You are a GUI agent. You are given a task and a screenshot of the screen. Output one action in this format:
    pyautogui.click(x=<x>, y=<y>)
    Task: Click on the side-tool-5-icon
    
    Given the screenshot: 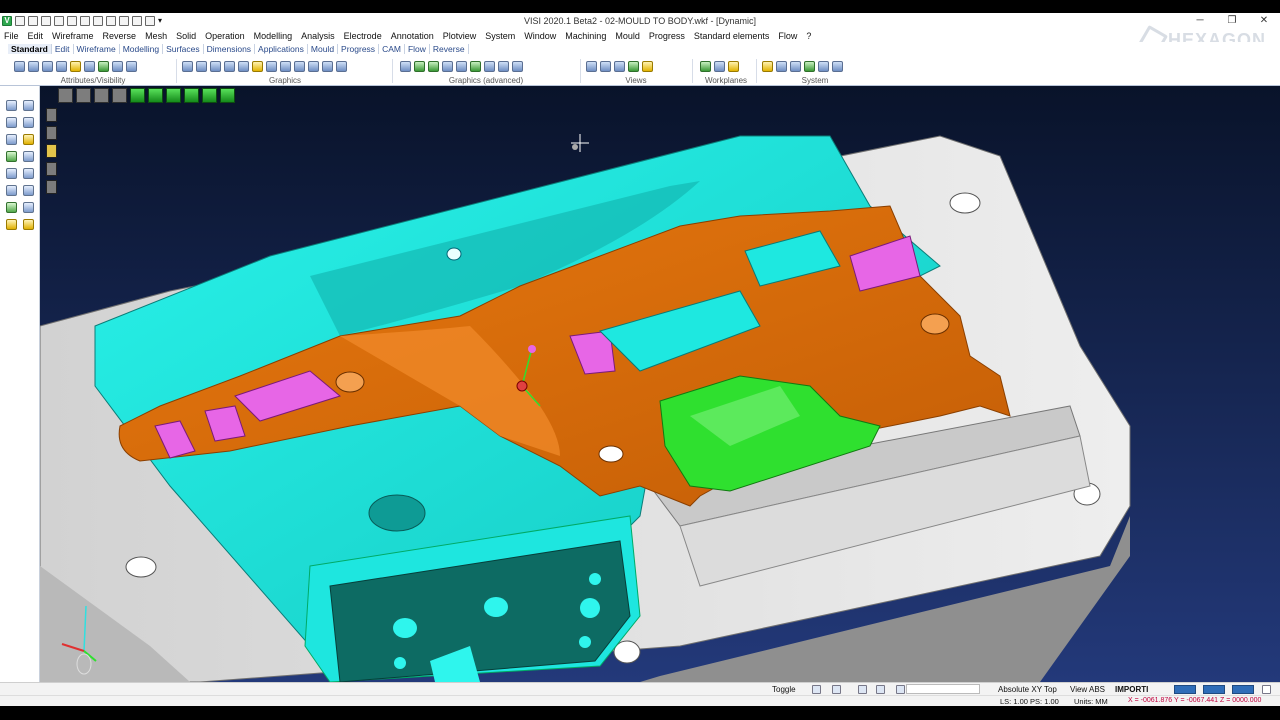 What is the action you would take?
    pyautogui.click(x=51, y=187)
    